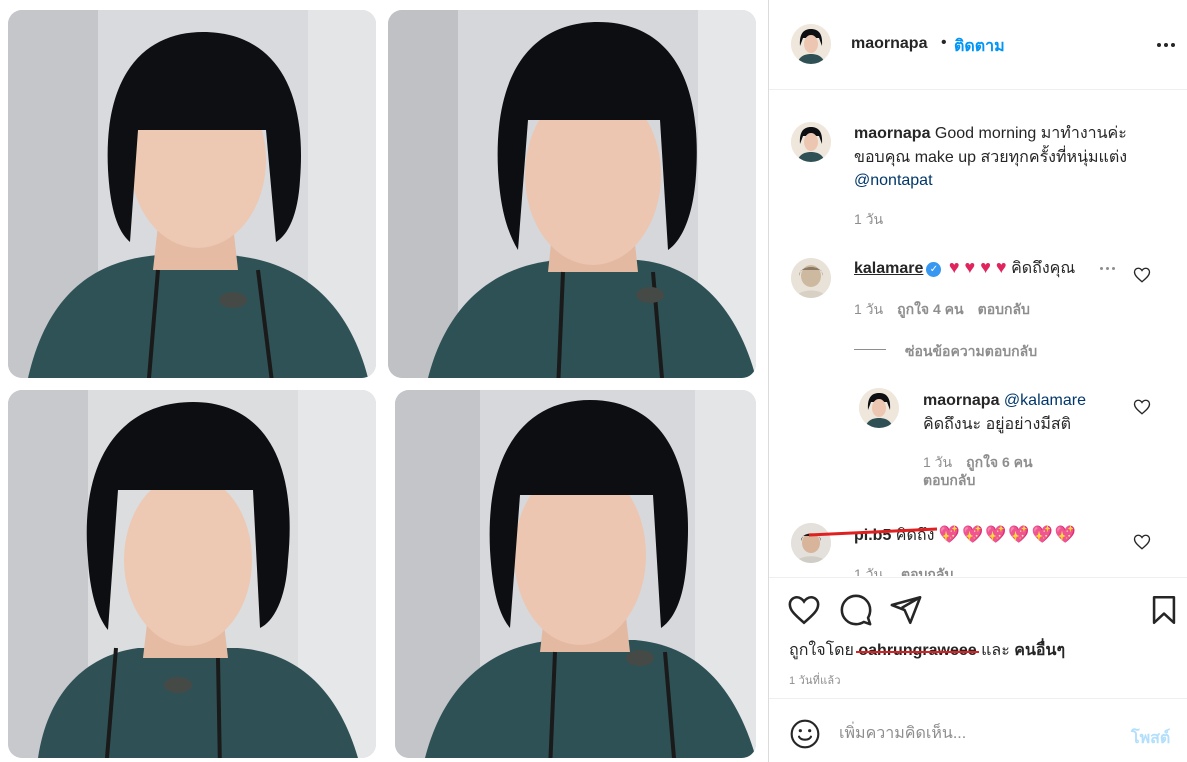 This screenshot has width=1187, height=762. Describe the element at coordinates (999, 462) in the screenshot. I see `reply-likes: ถูกใจ 6 คน` at that location.